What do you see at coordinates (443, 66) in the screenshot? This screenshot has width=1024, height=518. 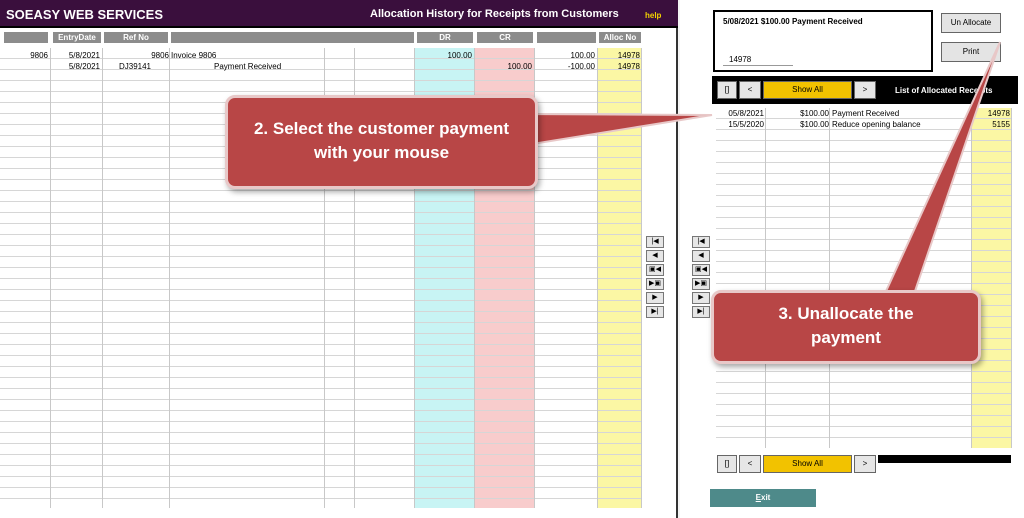 I see `row-dr` at bounding box center [443, 66].